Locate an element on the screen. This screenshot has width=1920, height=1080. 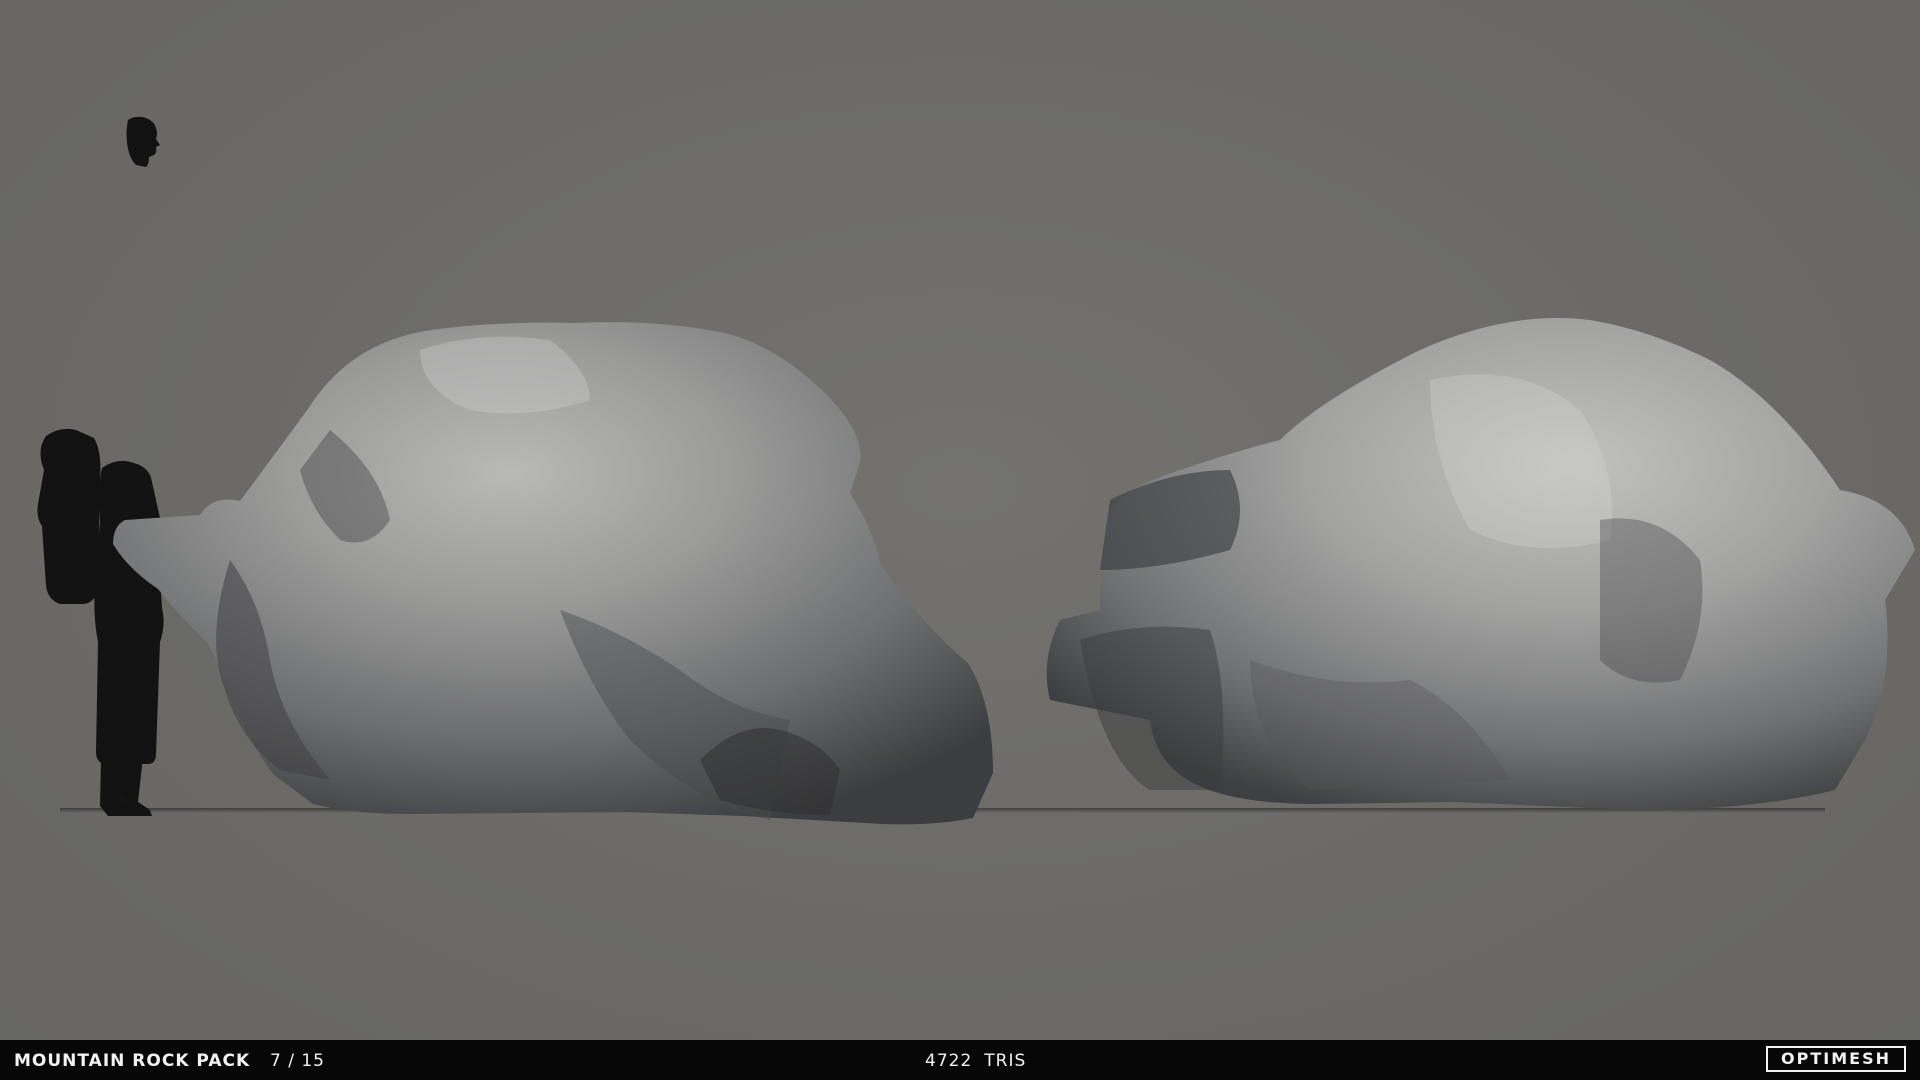
triangle-count-unit: TRIS is located at coordinates (1005, 1061).